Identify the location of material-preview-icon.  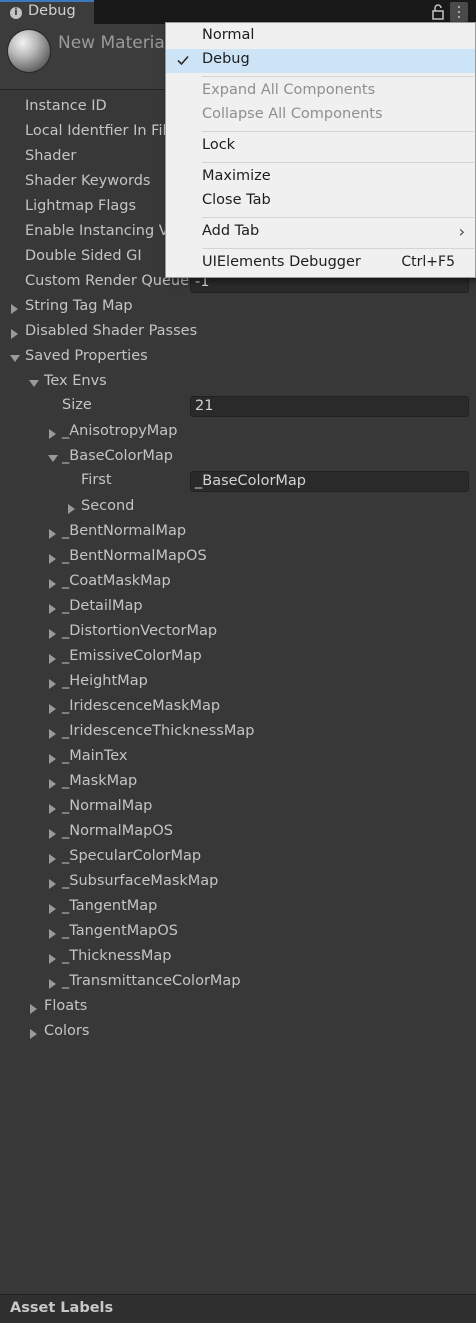
(29, 51).